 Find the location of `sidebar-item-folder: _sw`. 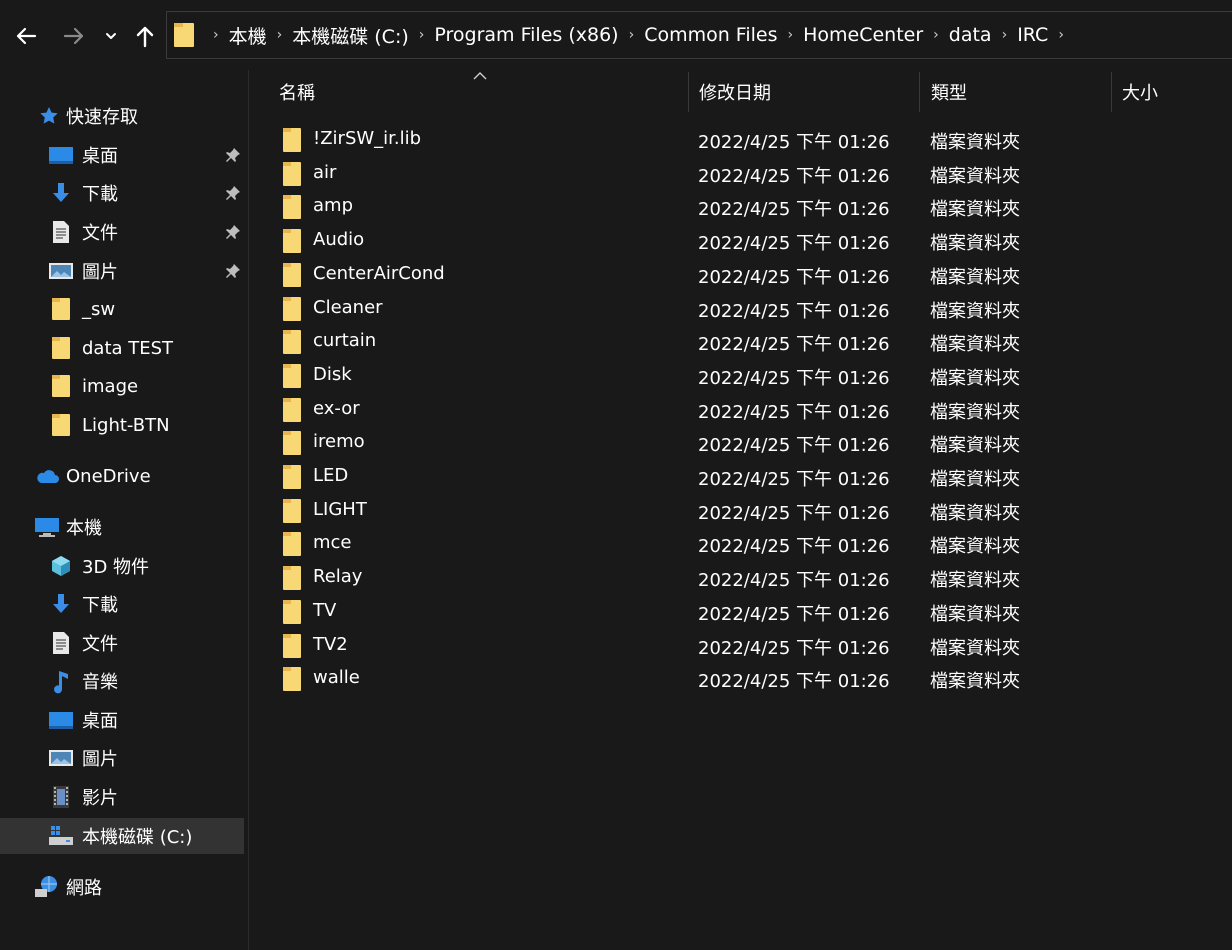

sidebar-item-folder: _sw is located at coordinates (122, 309).